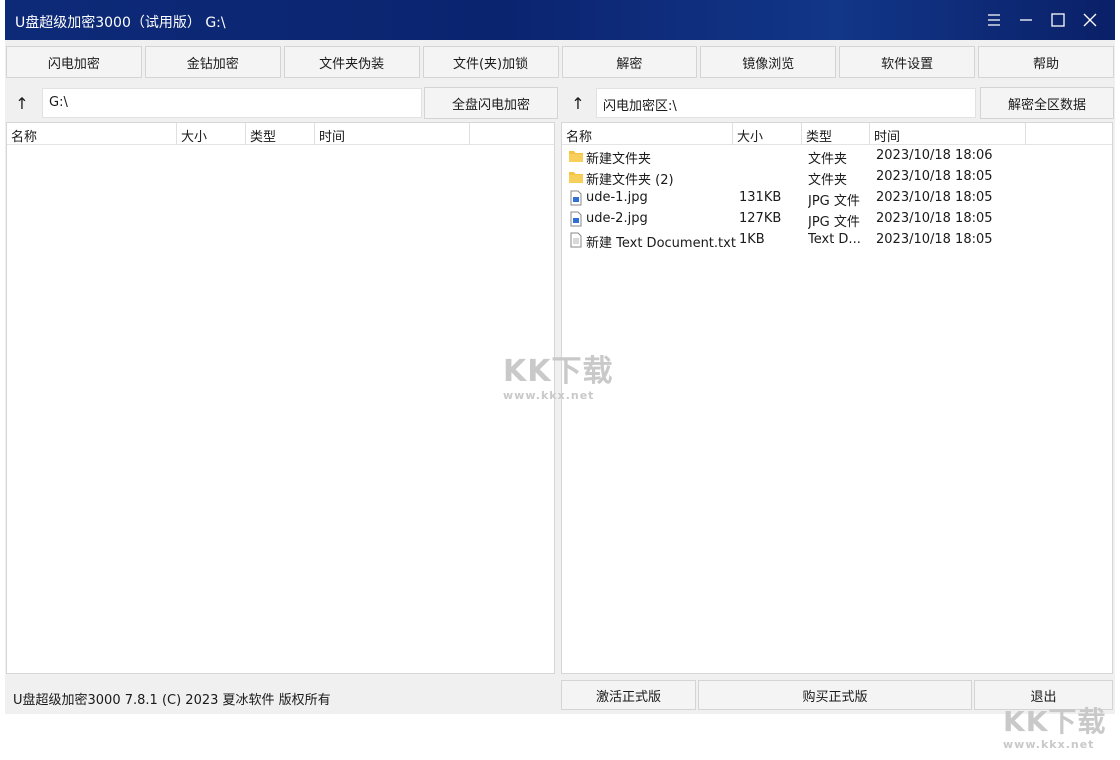 This screenshot has width=1120, height=760. What do you see at coordinates (1026, 20) in the screenshot?
I see `minimize-icon` at bounding box center [1026, 20].